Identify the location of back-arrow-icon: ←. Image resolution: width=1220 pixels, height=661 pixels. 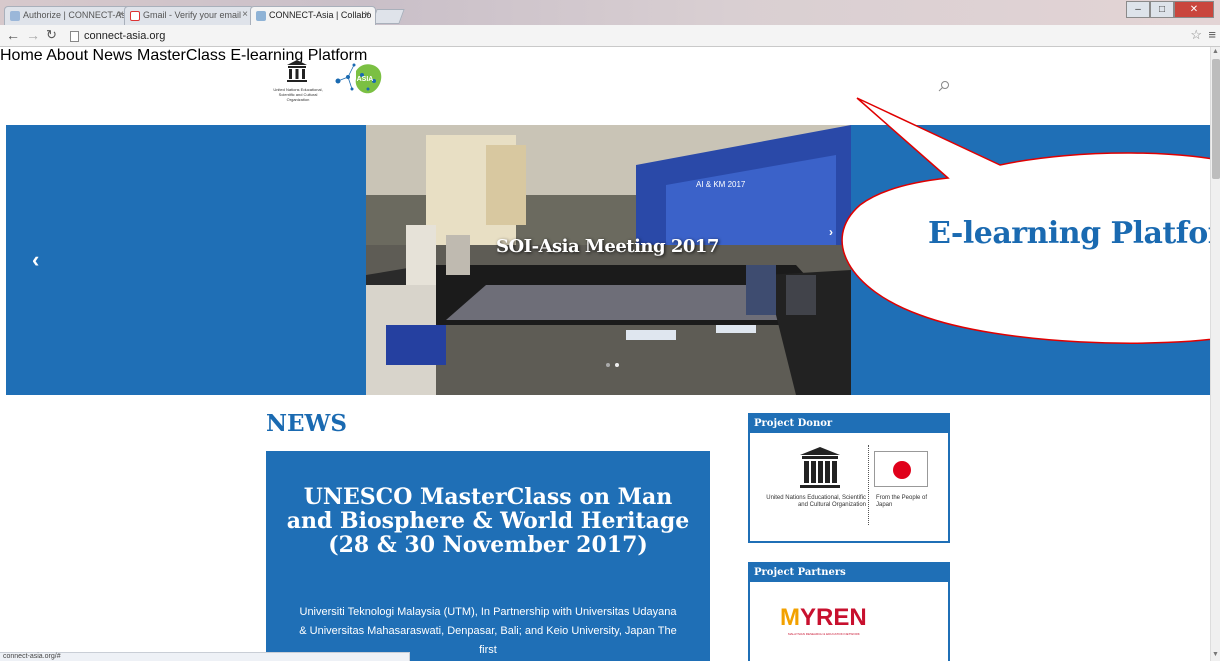
(13, 35).